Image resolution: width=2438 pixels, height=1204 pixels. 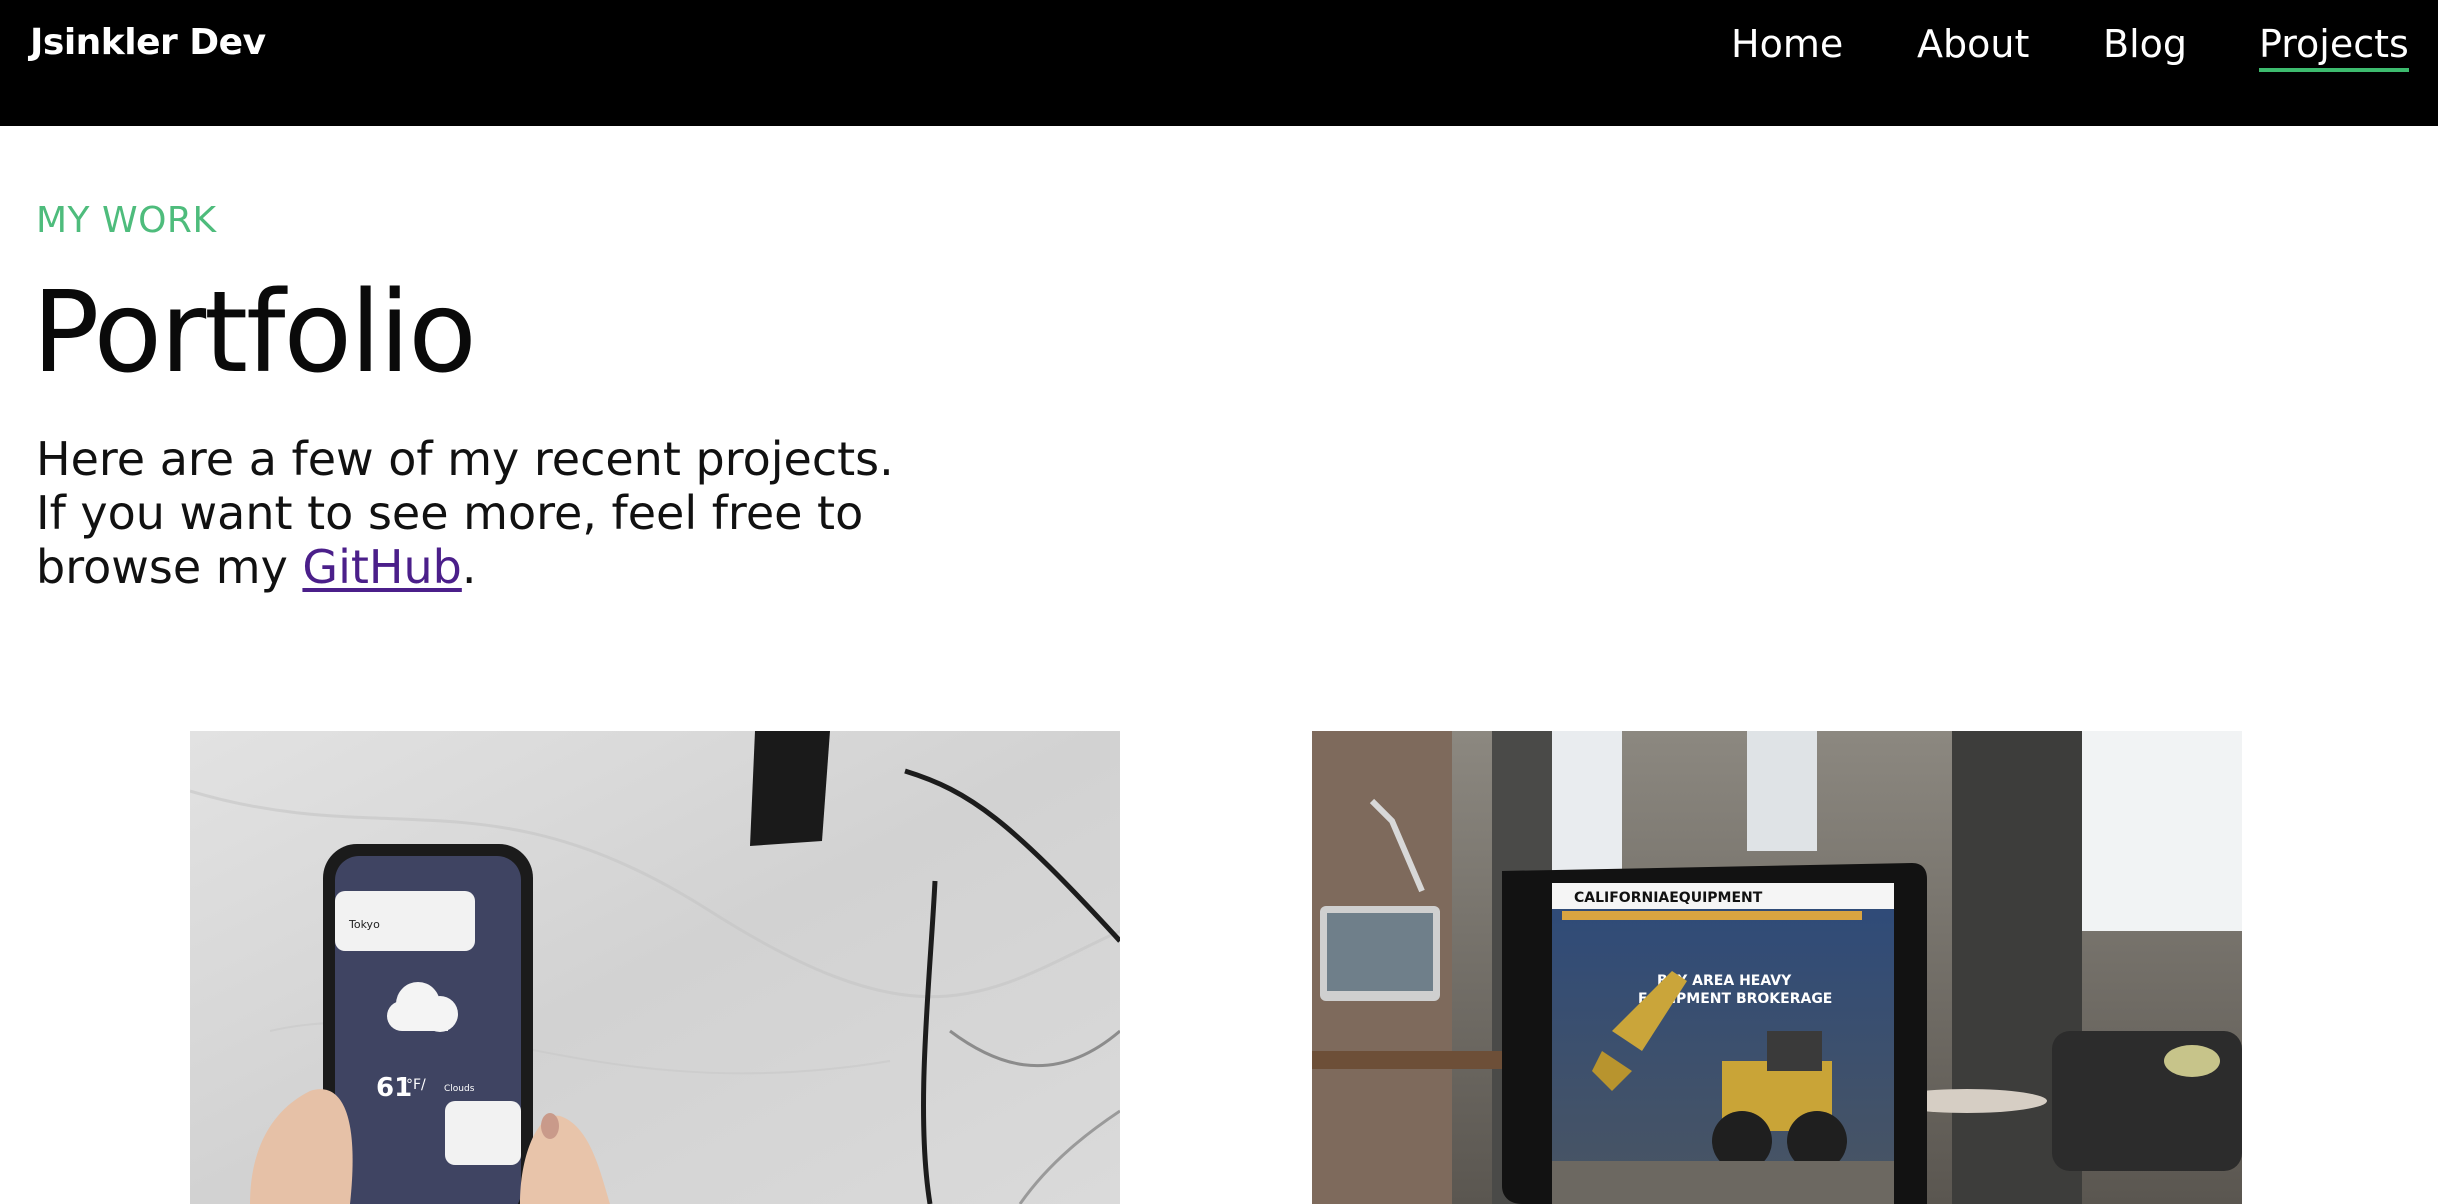 What do you see at coordinates (381, 567) in the screenshot?
I see `github-link: GitHub` at bounding box center [381, 567].